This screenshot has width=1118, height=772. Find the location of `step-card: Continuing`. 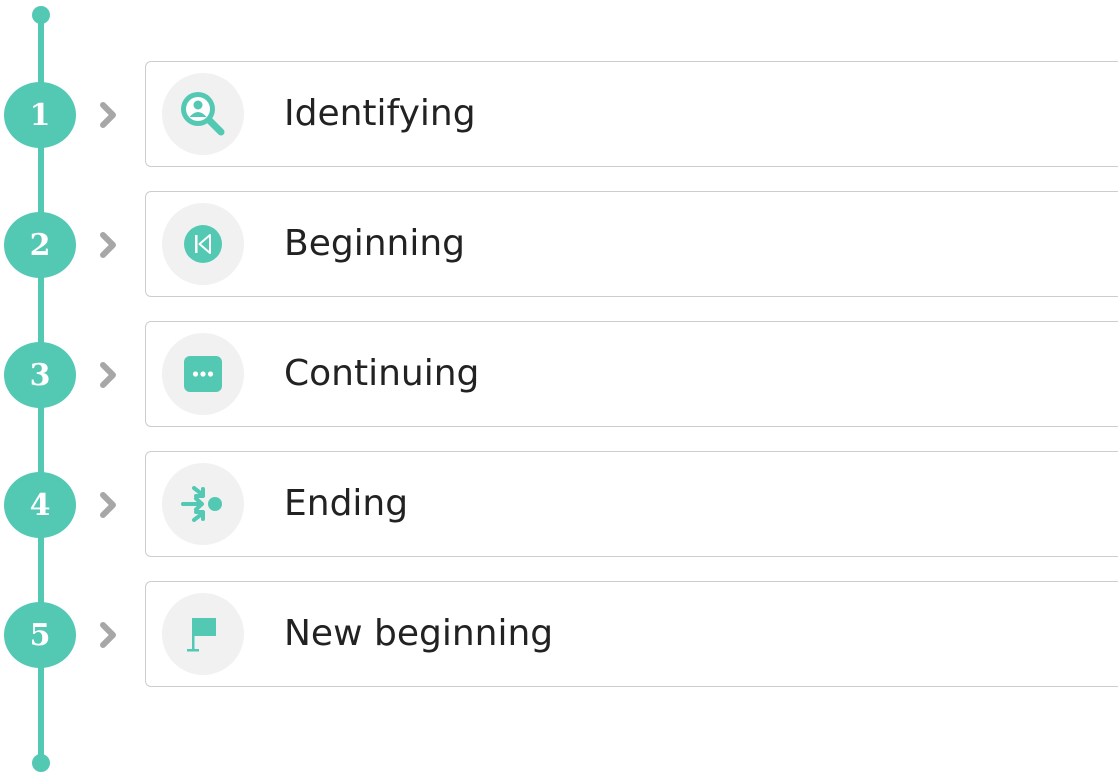

step-card: Continuing is located at coordinates (631, 374).